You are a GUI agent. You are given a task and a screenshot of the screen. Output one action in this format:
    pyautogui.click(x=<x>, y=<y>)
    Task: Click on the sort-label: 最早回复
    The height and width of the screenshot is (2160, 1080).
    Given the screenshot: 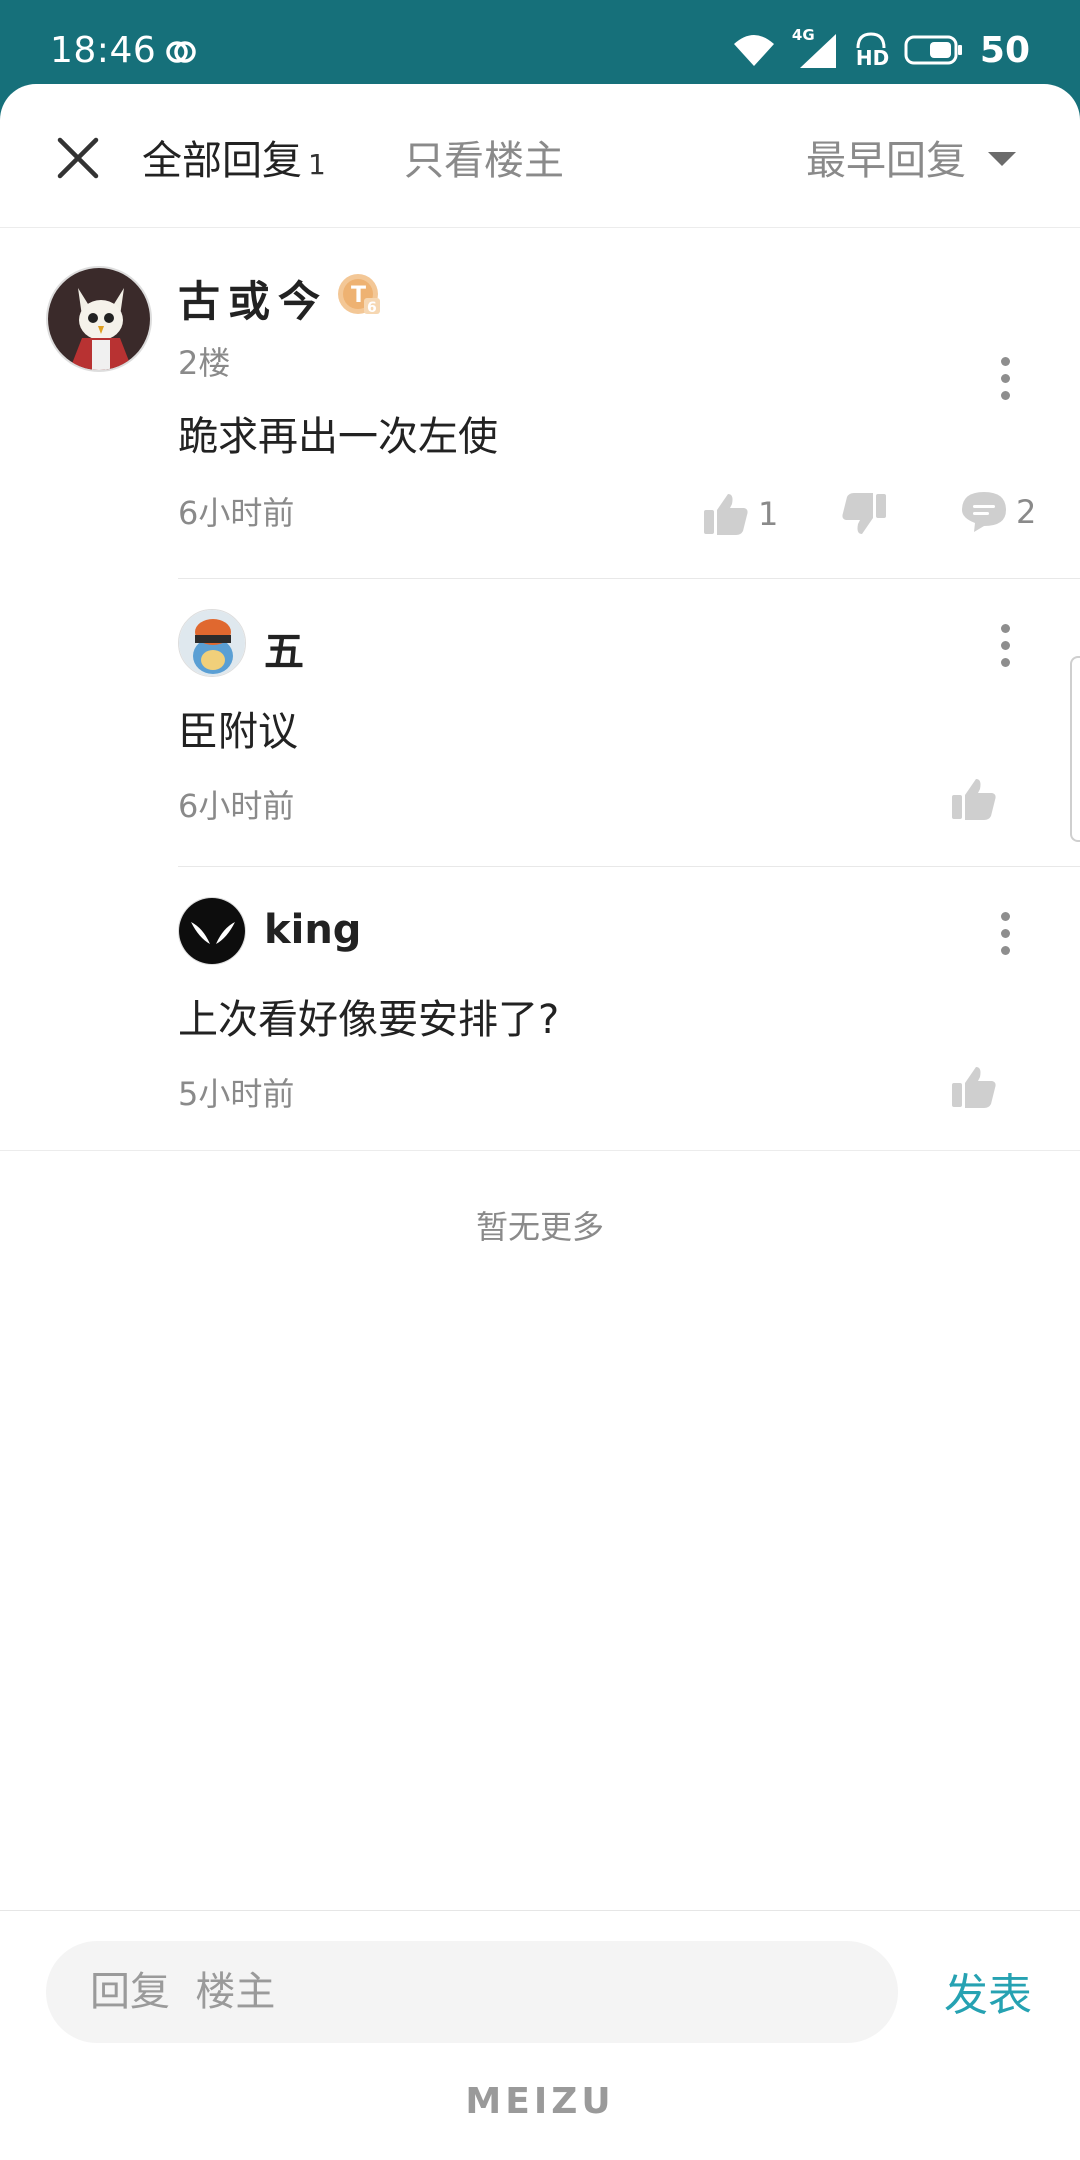 What is the action you would take?
    pyautogui.click(x=886, y=161)
    